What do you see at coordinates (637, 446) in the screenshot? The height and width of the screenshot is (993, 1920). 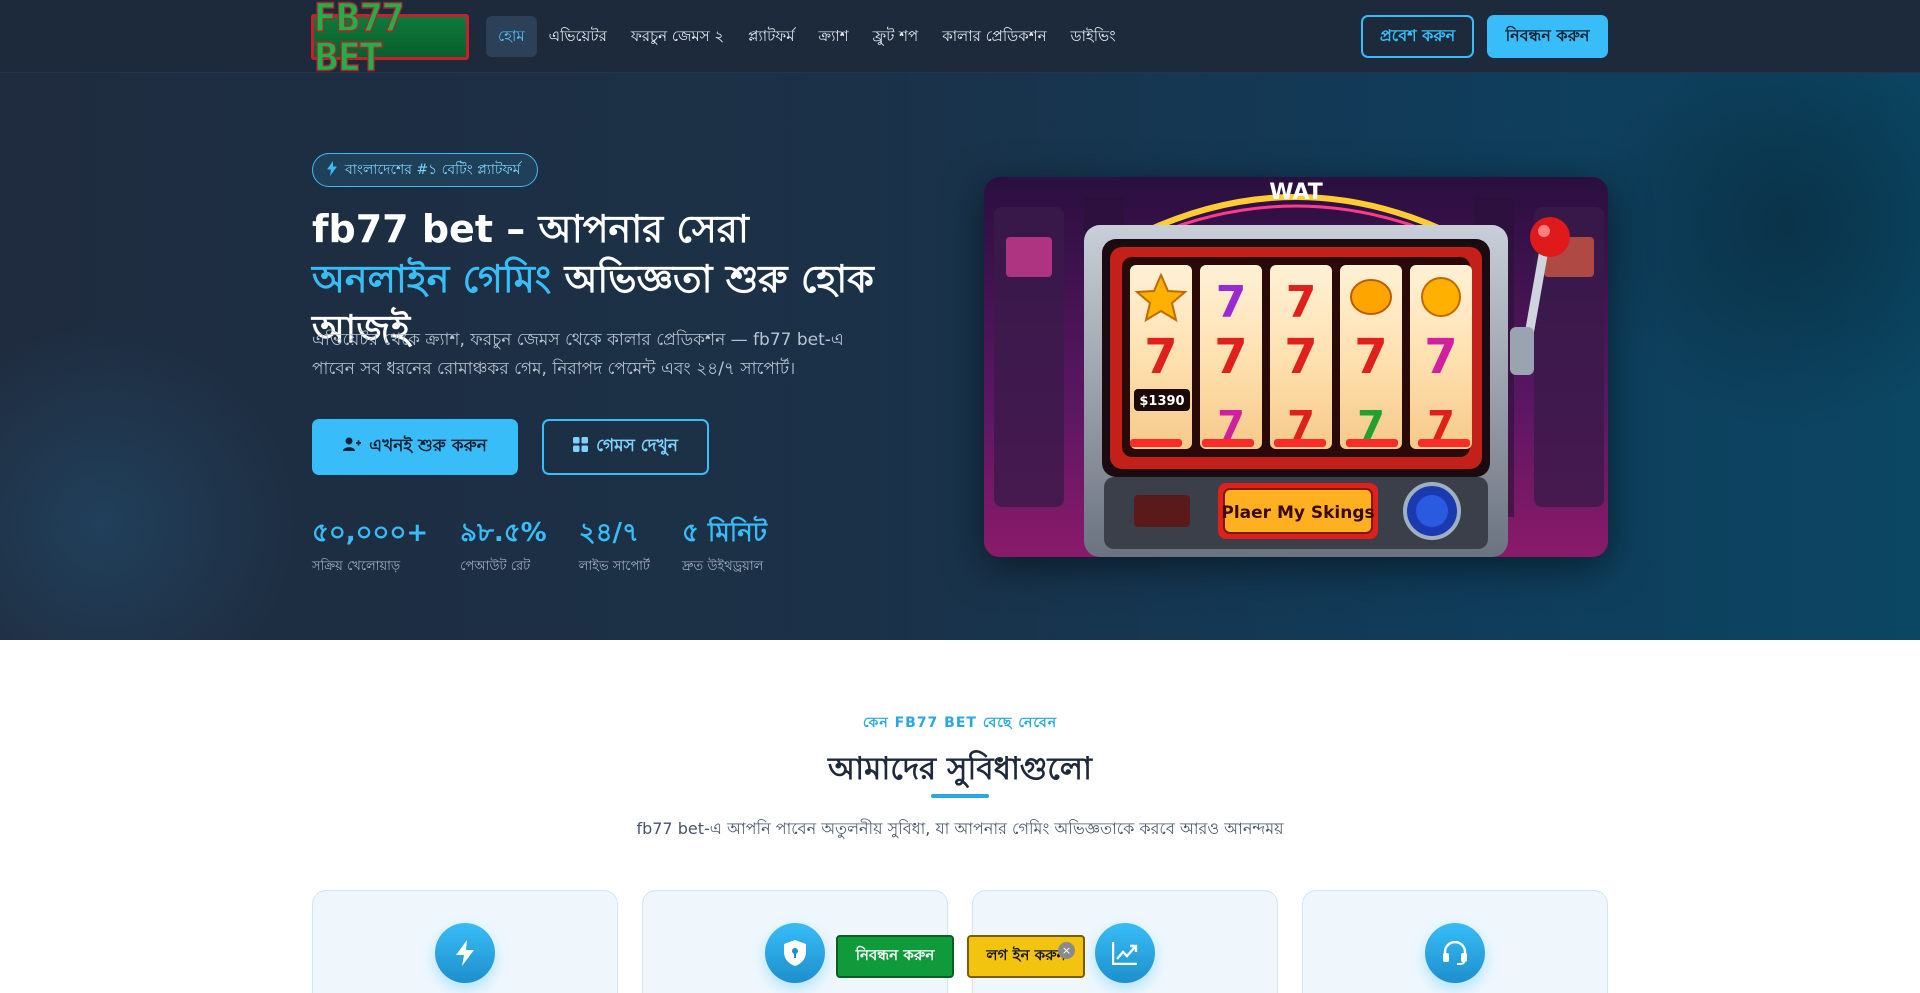 I see `view-games-label: গেমস দেখুন` at bounding box center [637, 446].